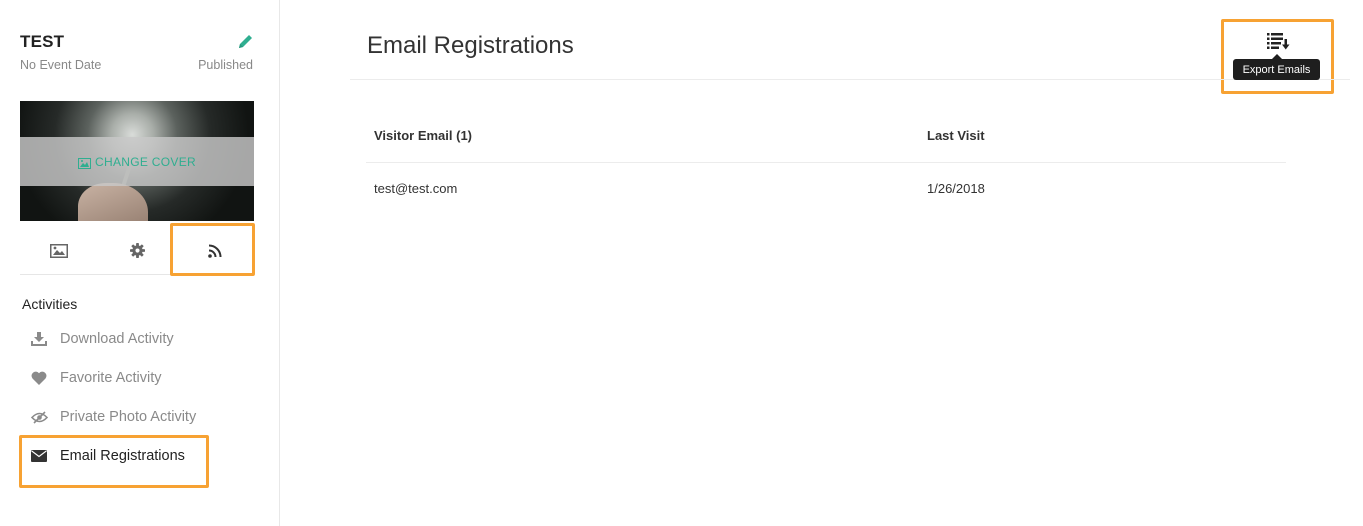 This screenshot has height=526, width=1363. I want to click on sidebar-item-download-activity: Download Activity, so click(102, 339).